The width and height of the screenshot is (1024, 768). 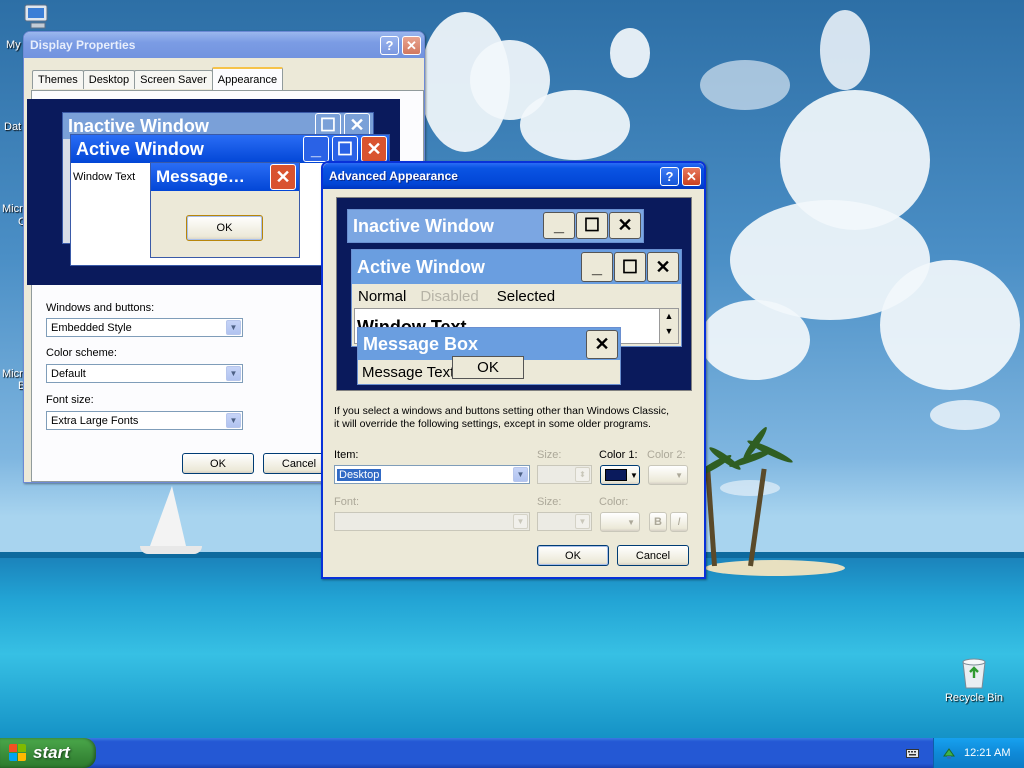 I want to click on preview-scrollbar: ▲ ▼, so click(x=669, y=326).